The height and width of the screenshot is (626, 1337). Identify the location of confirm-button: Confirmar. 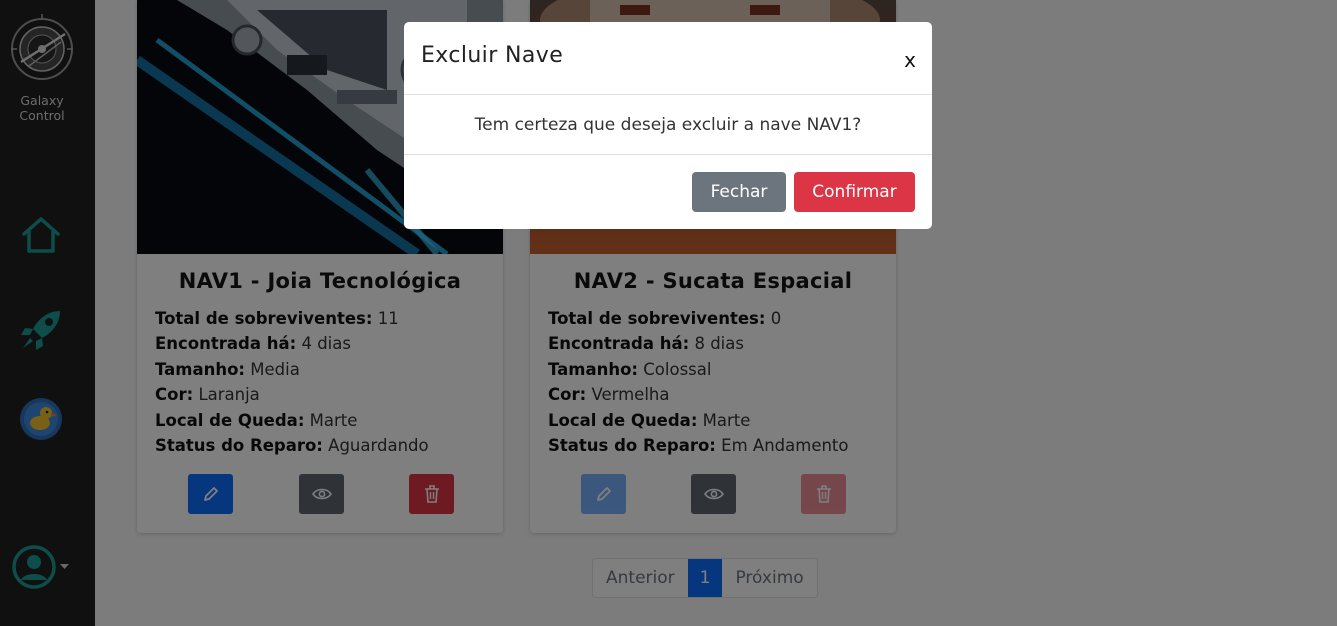
(854, 192).